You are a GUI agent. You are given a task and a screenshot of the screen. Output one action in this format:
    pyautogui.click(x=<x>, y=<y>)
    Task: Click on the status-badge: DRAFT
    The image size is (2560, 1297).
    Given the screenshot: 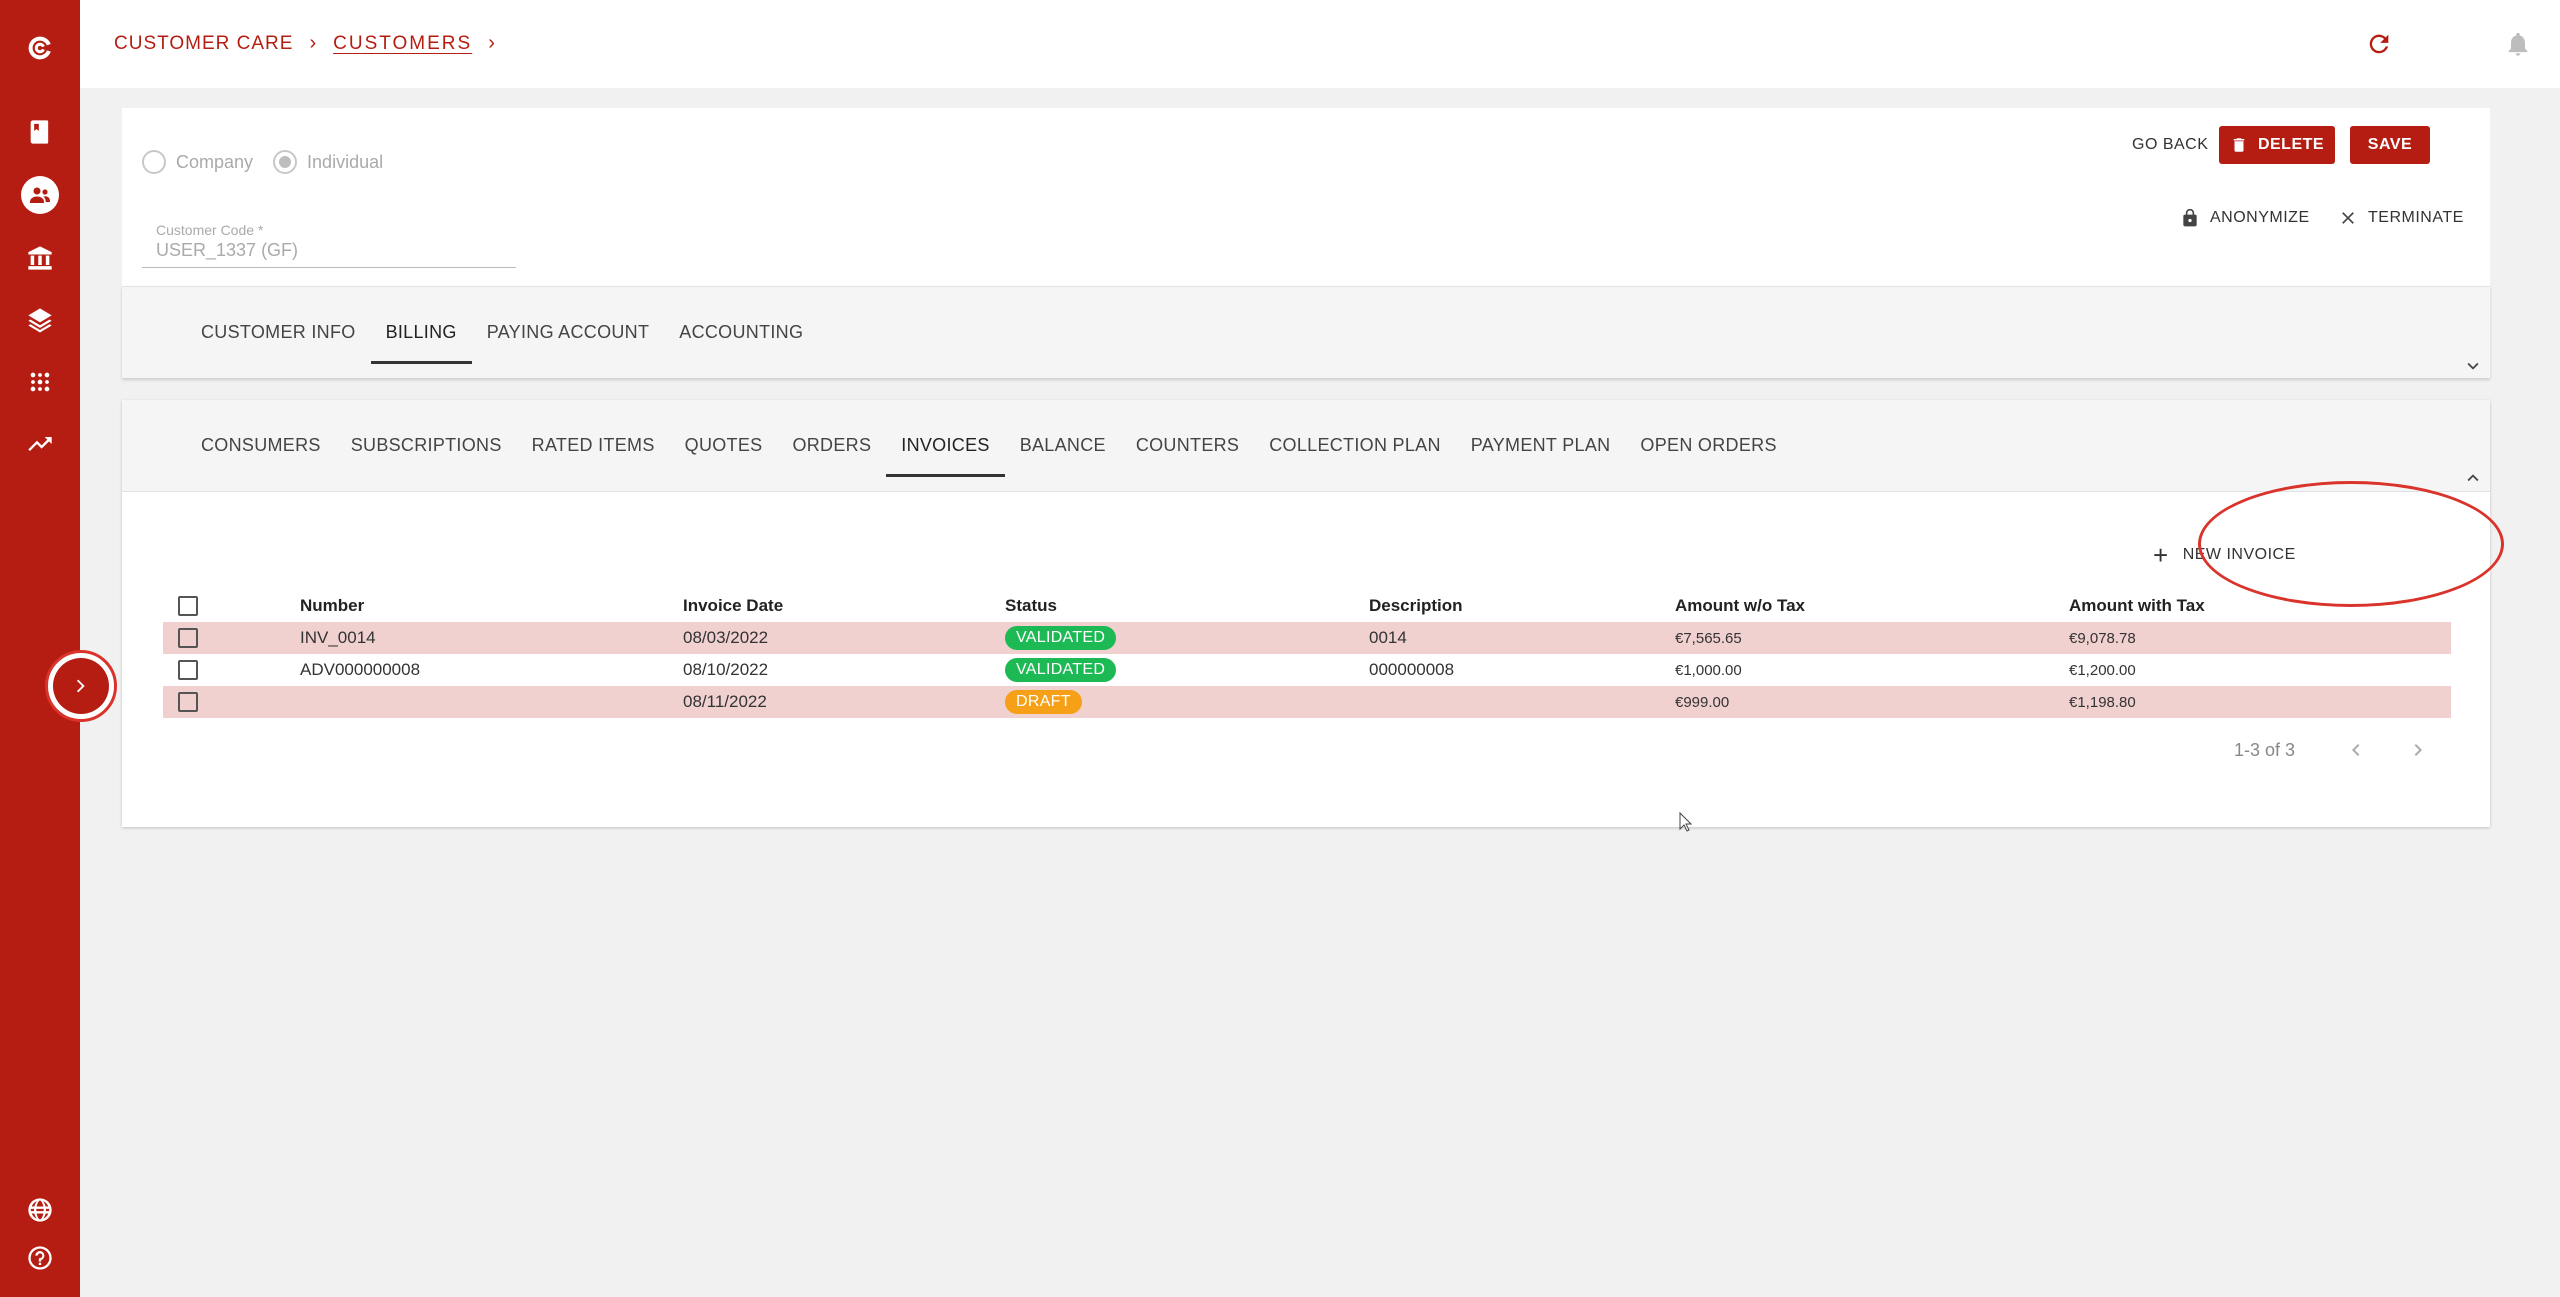 What is the action you would take?
    pyautogui.click(x=1043, y=702)
    